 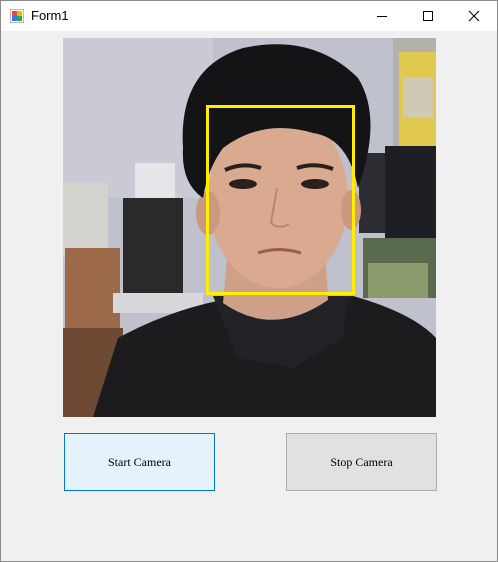 I want to click on minimize-button, so click(x=382, y=16).